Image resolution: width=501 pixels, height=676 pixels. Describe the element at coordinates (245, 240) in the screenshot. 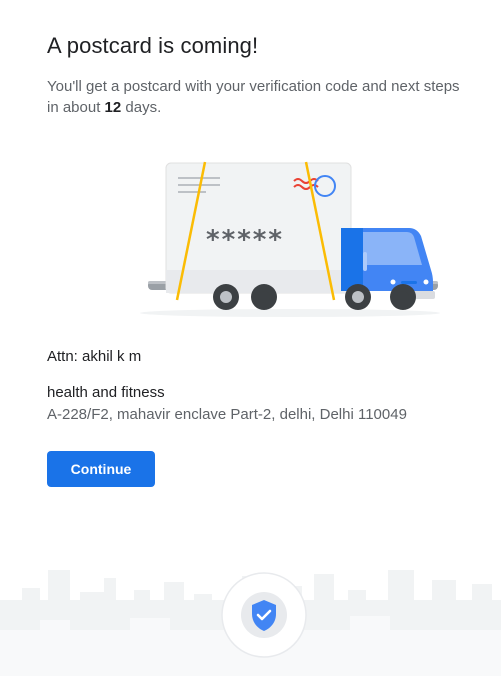

I see `masked-code: *****` at that location.